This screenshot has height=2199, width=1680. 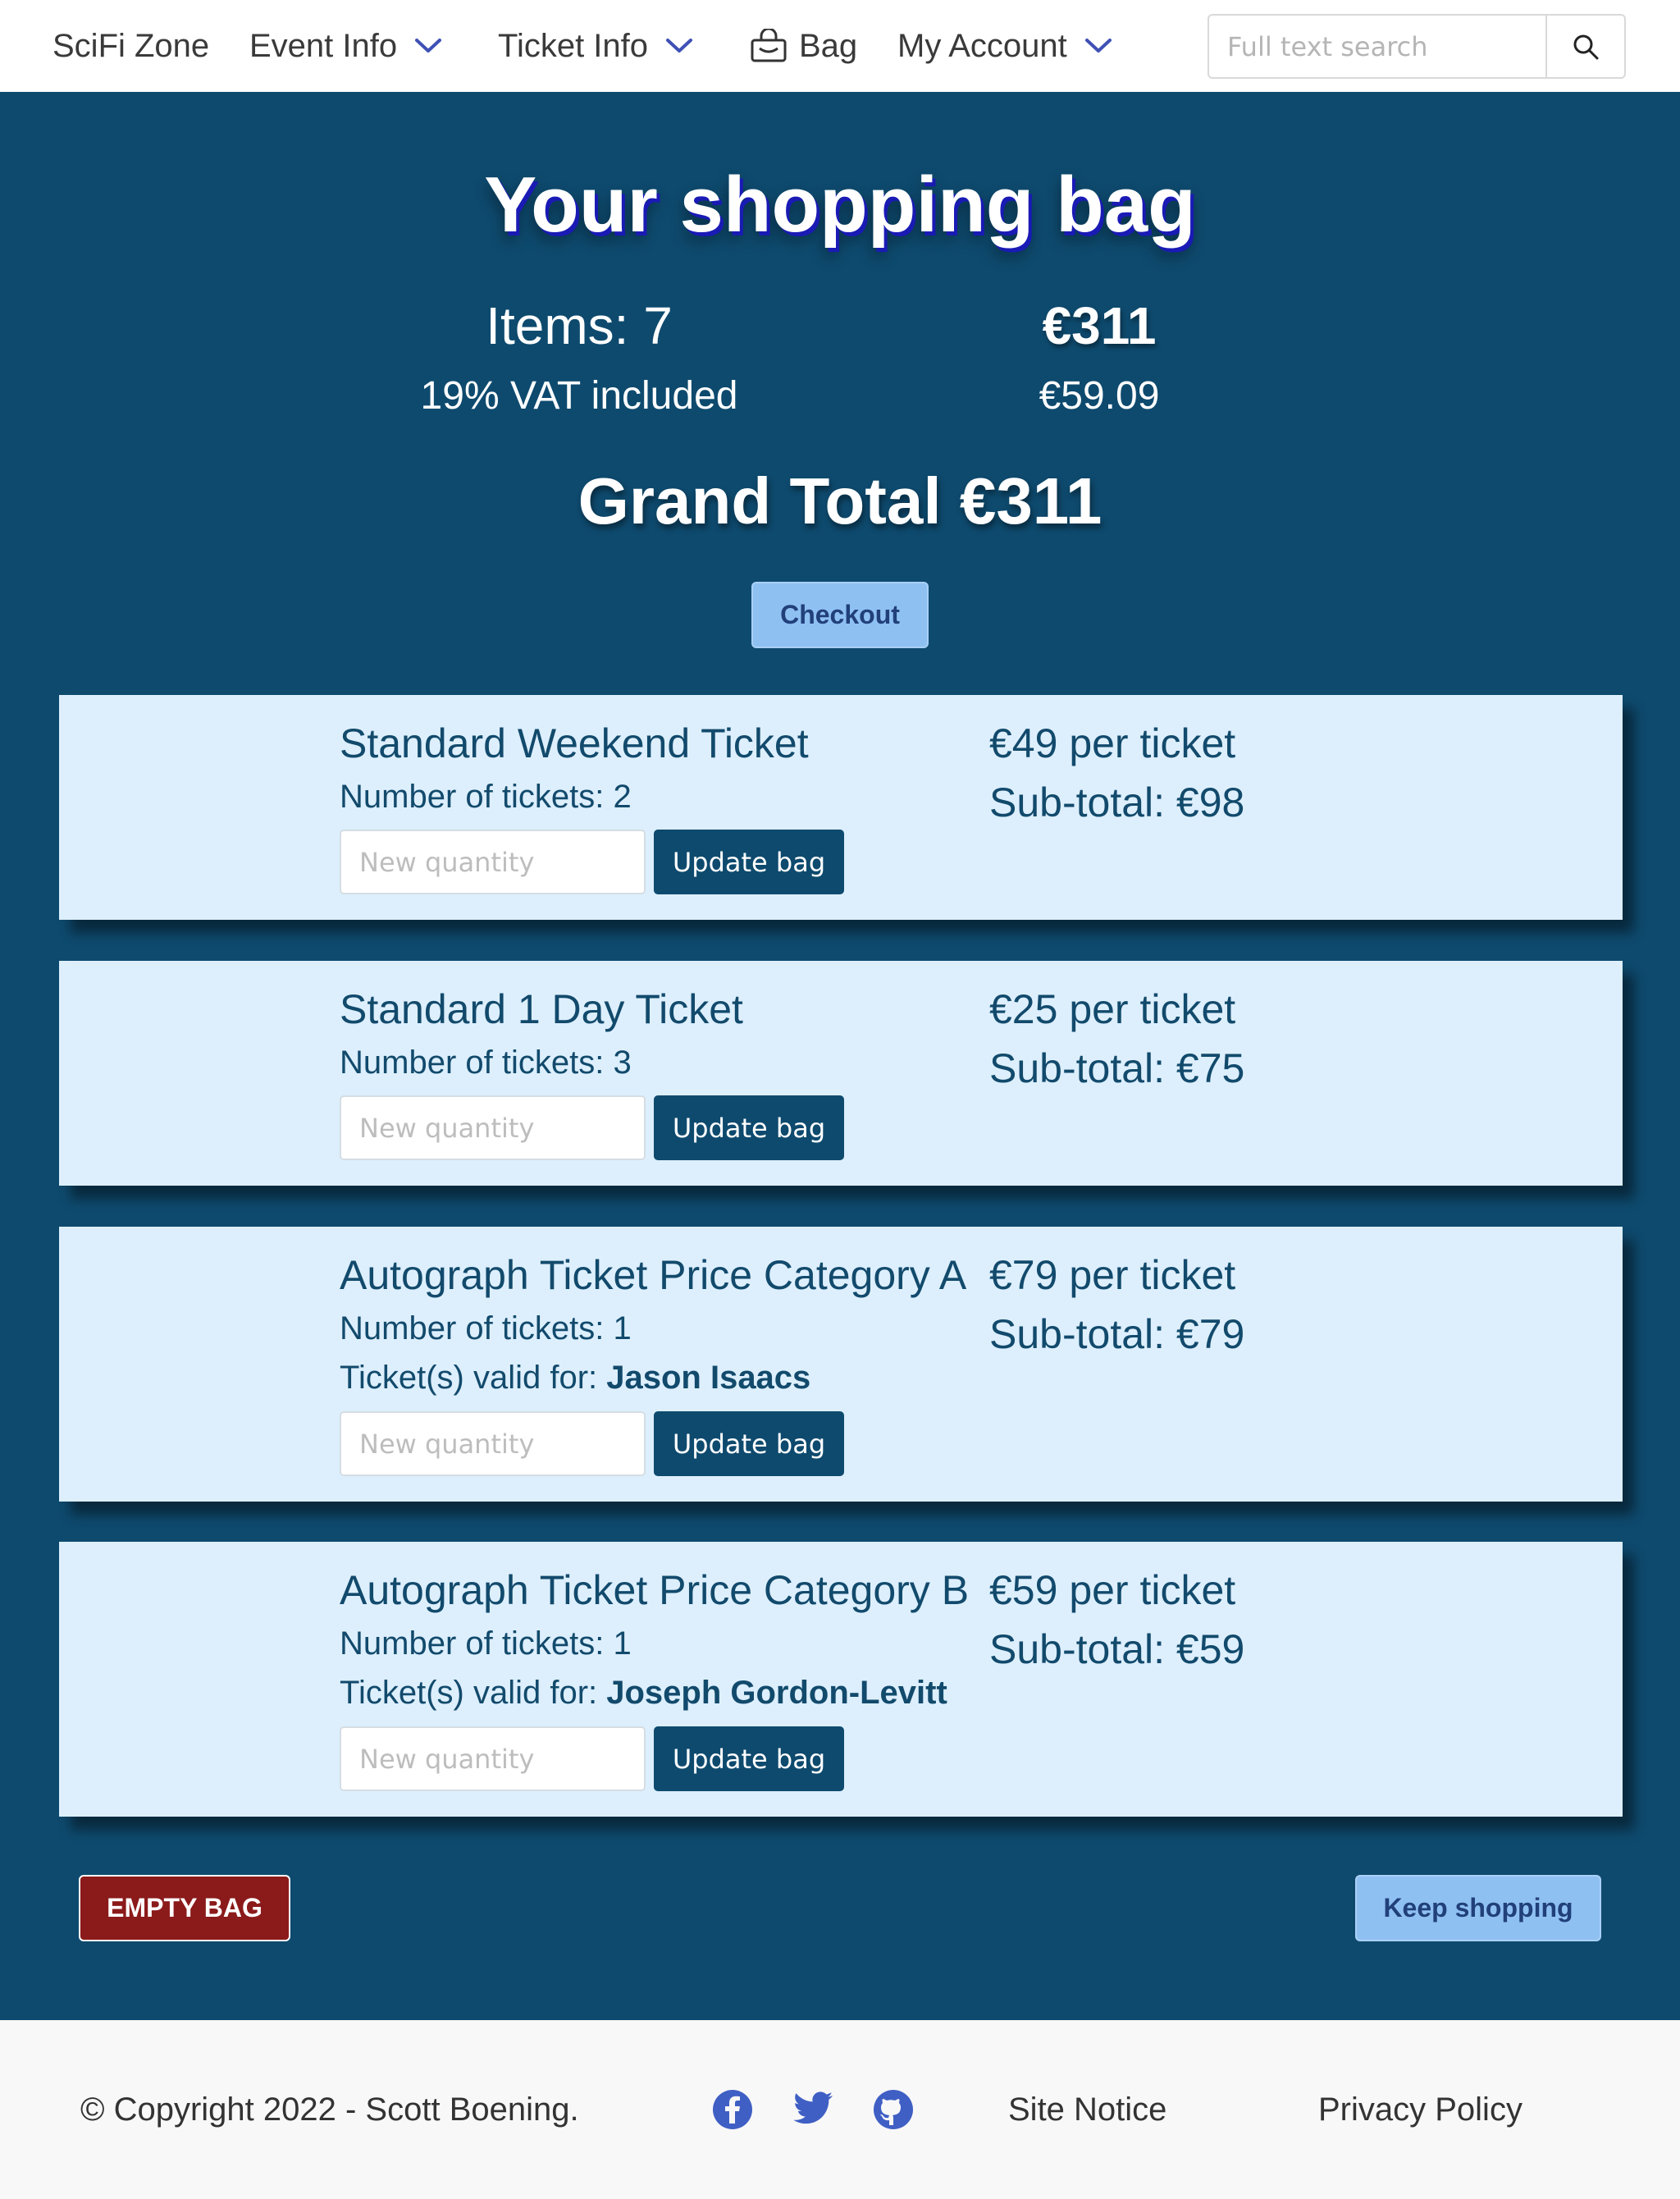 I want to click on page-title: Your shopping bag, so click(x=840, y=205).